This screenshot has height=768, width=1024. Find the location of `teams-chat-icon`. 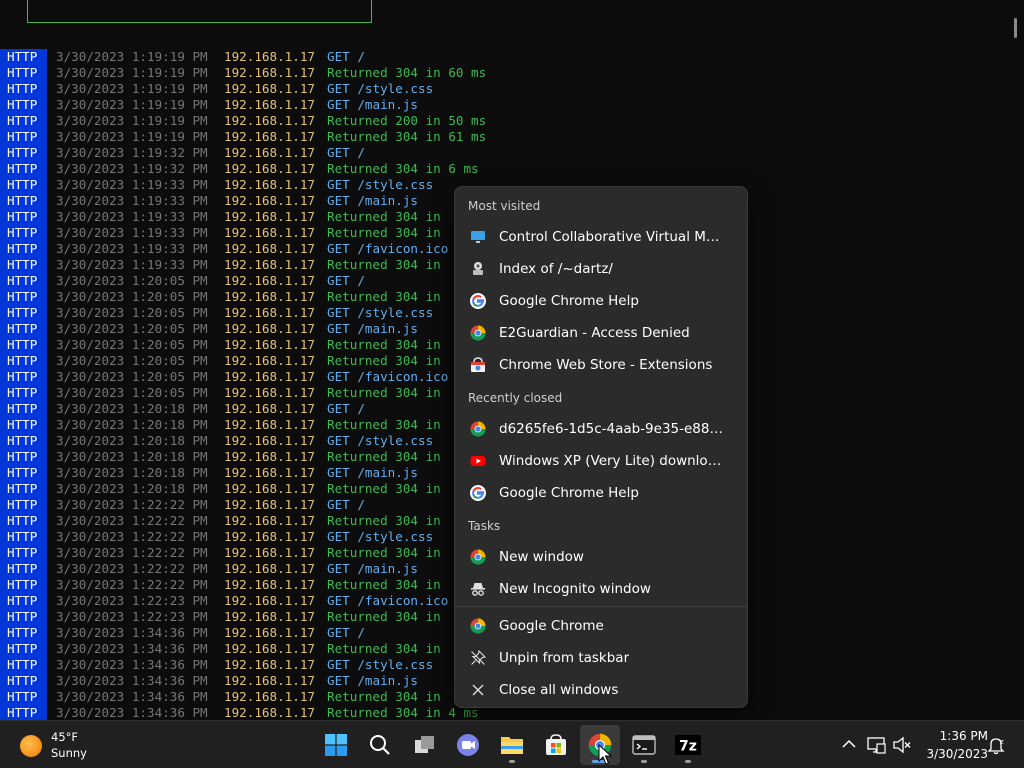

teams-chat-icon is located at coordinates (468, 745).